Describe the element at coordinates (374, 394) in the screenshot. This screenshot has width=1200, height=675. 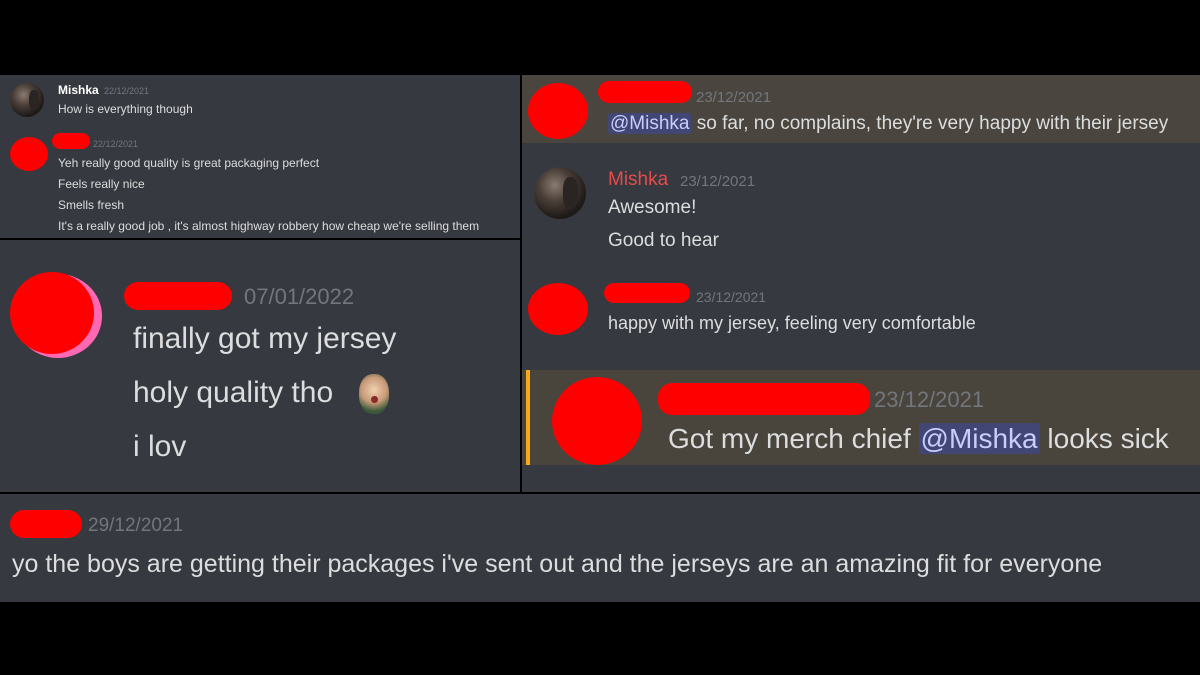
I see `custom-emoji-icon` at that location.